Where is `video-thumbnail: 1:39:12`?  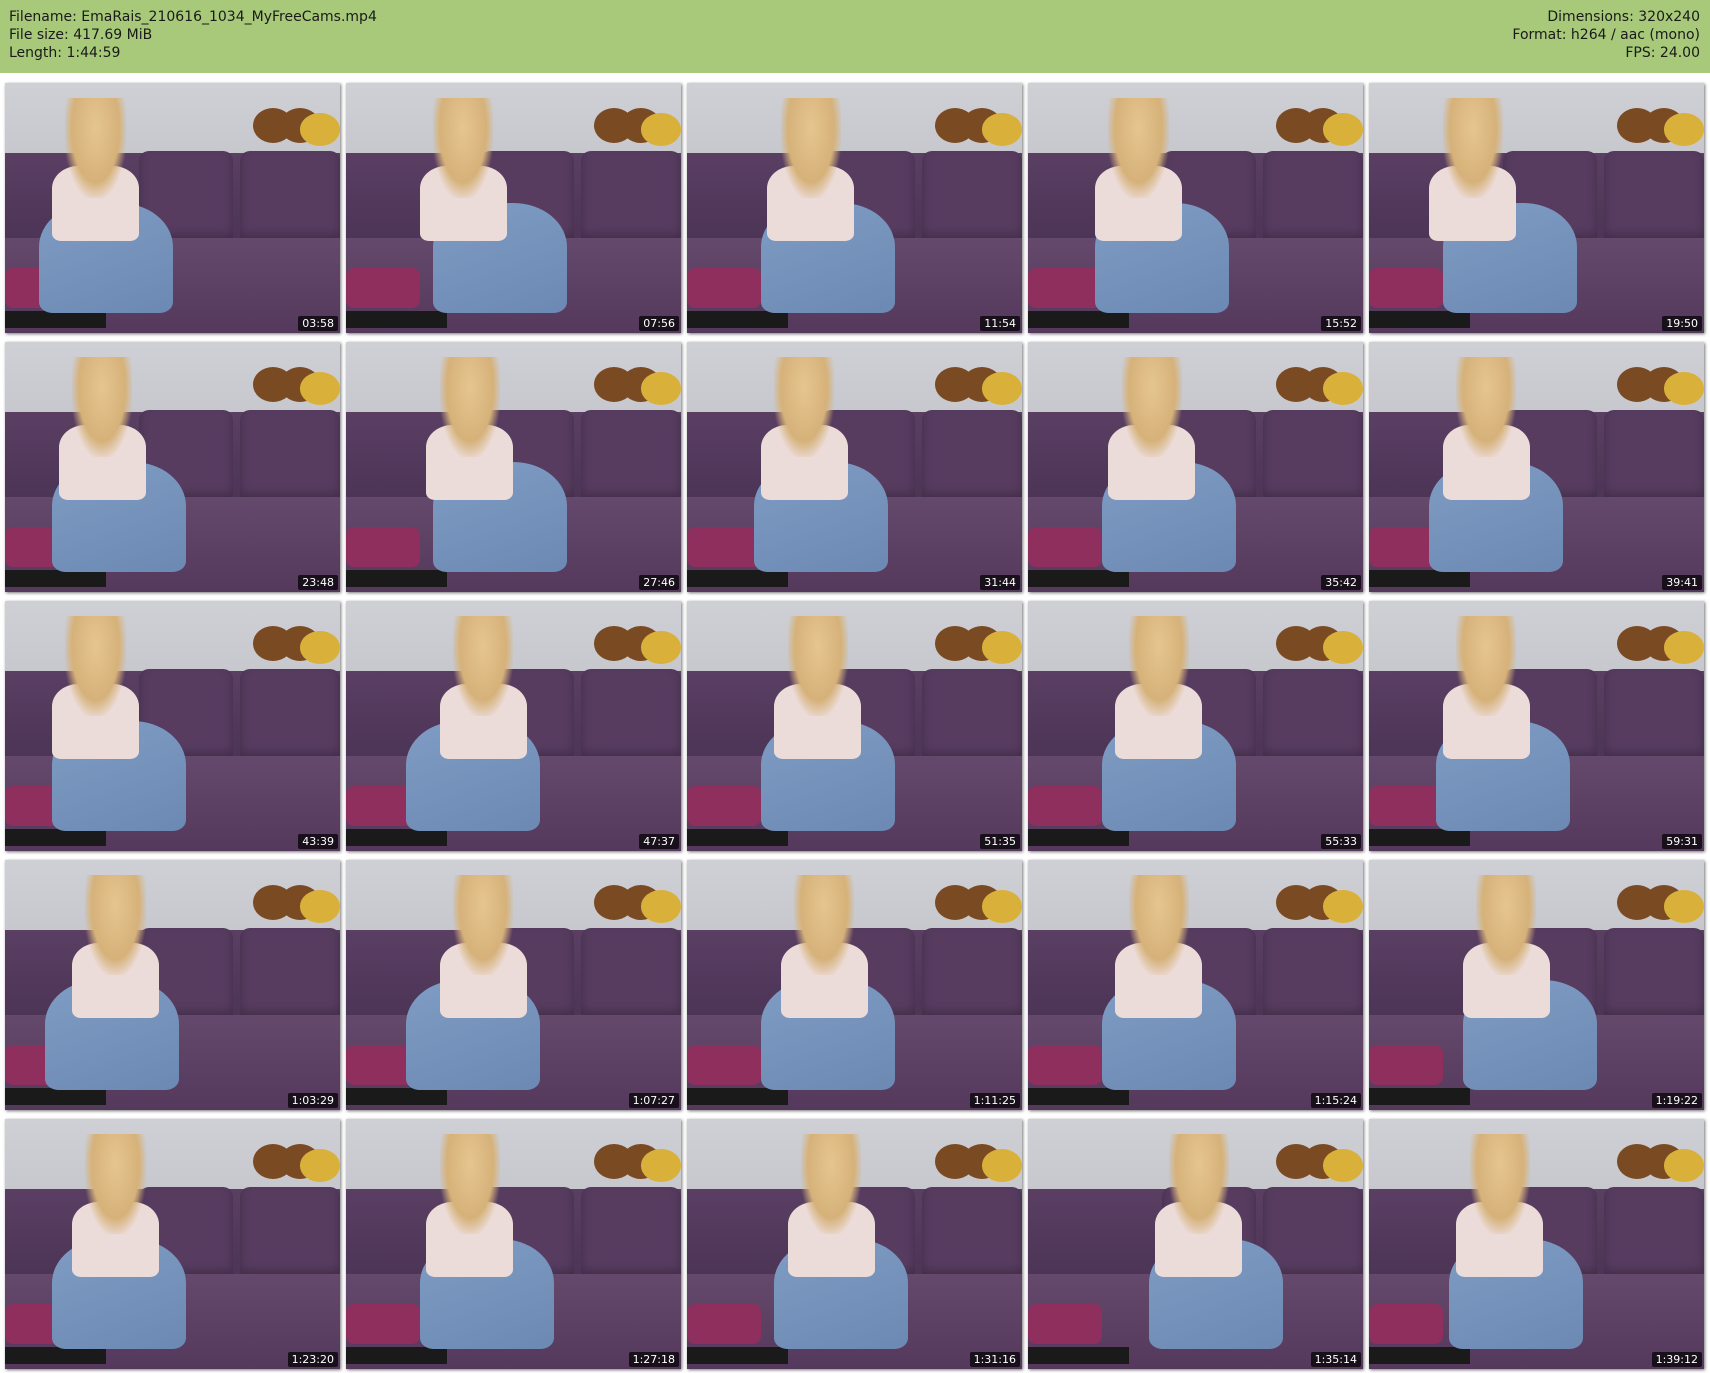
video-thumbnail: 1:39:12 is located at coordinates (1536, 1244).